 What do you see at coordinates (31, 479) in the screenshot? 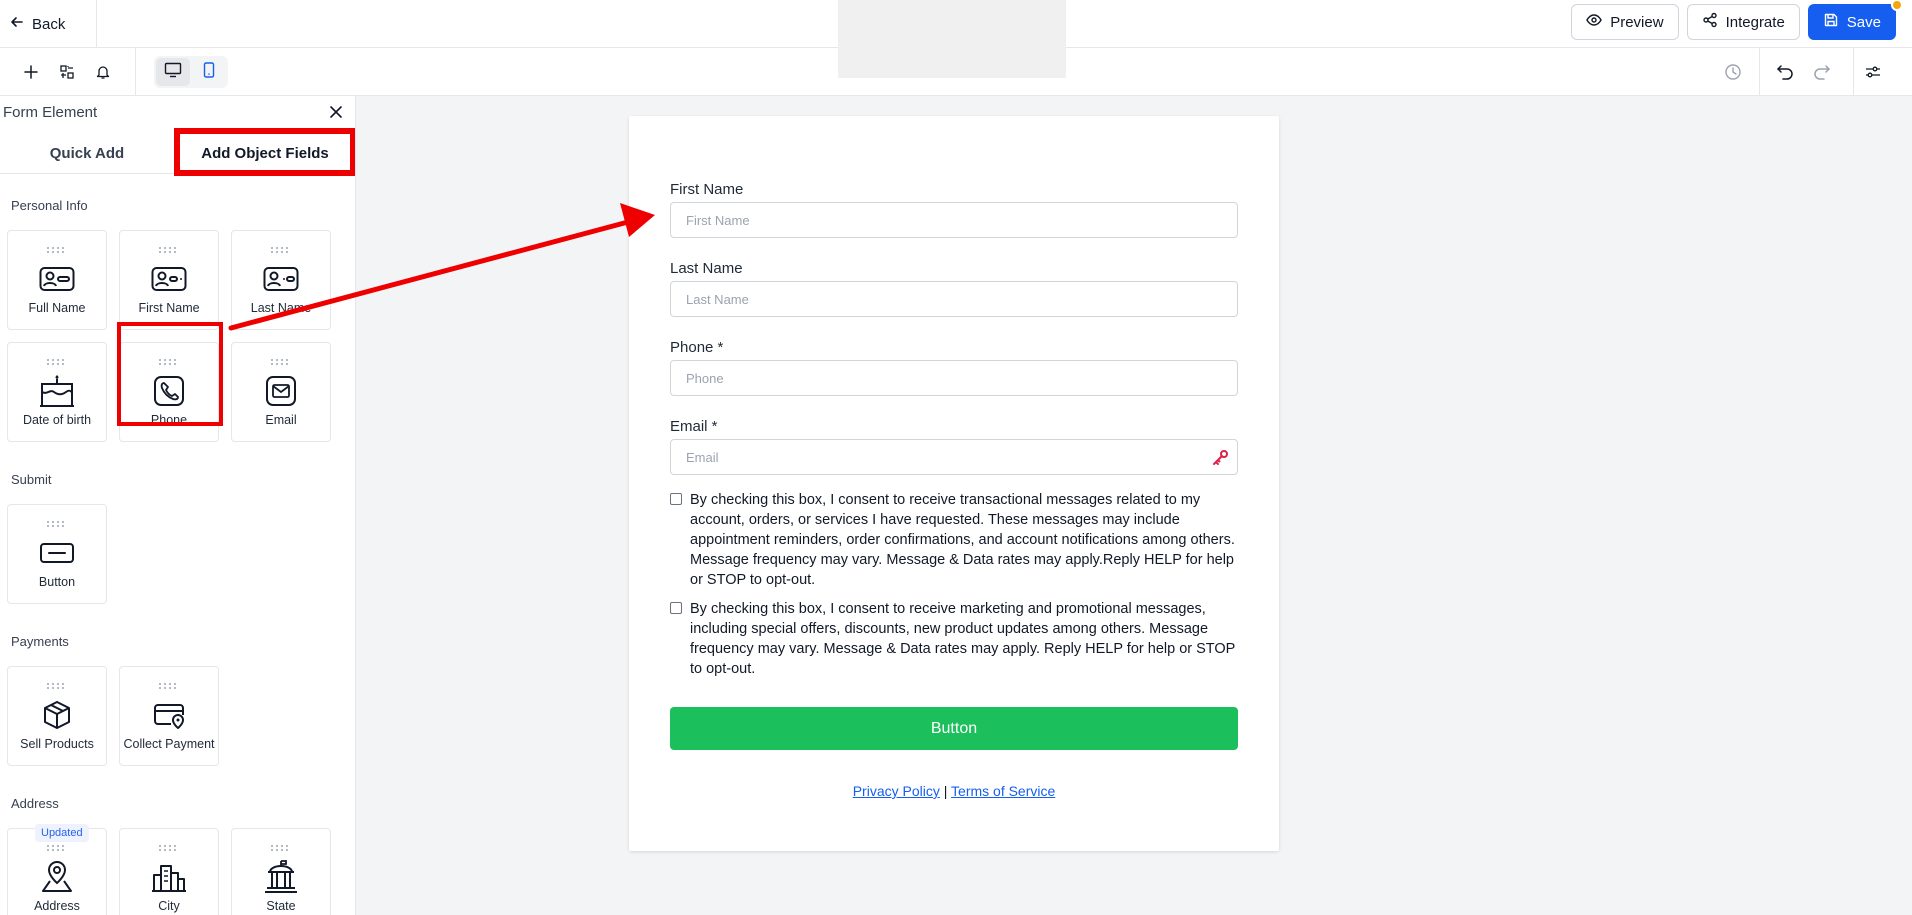
I see `section-title-submit: Submit` at bounding box center [31, 479].